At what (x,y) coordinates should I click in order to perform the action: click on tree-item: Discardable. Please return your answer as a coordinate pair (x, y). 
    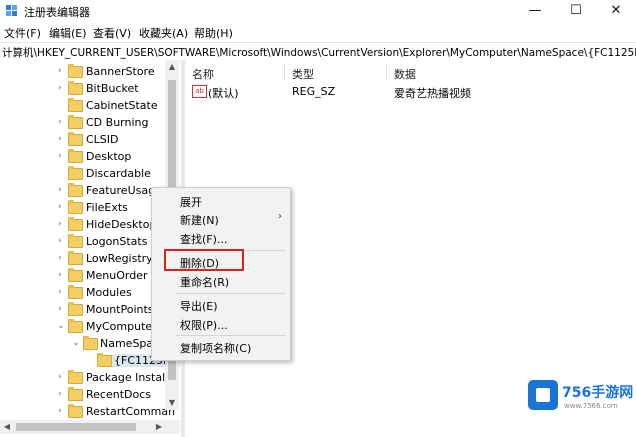
    Looking at the image, I should click on (82, 173).